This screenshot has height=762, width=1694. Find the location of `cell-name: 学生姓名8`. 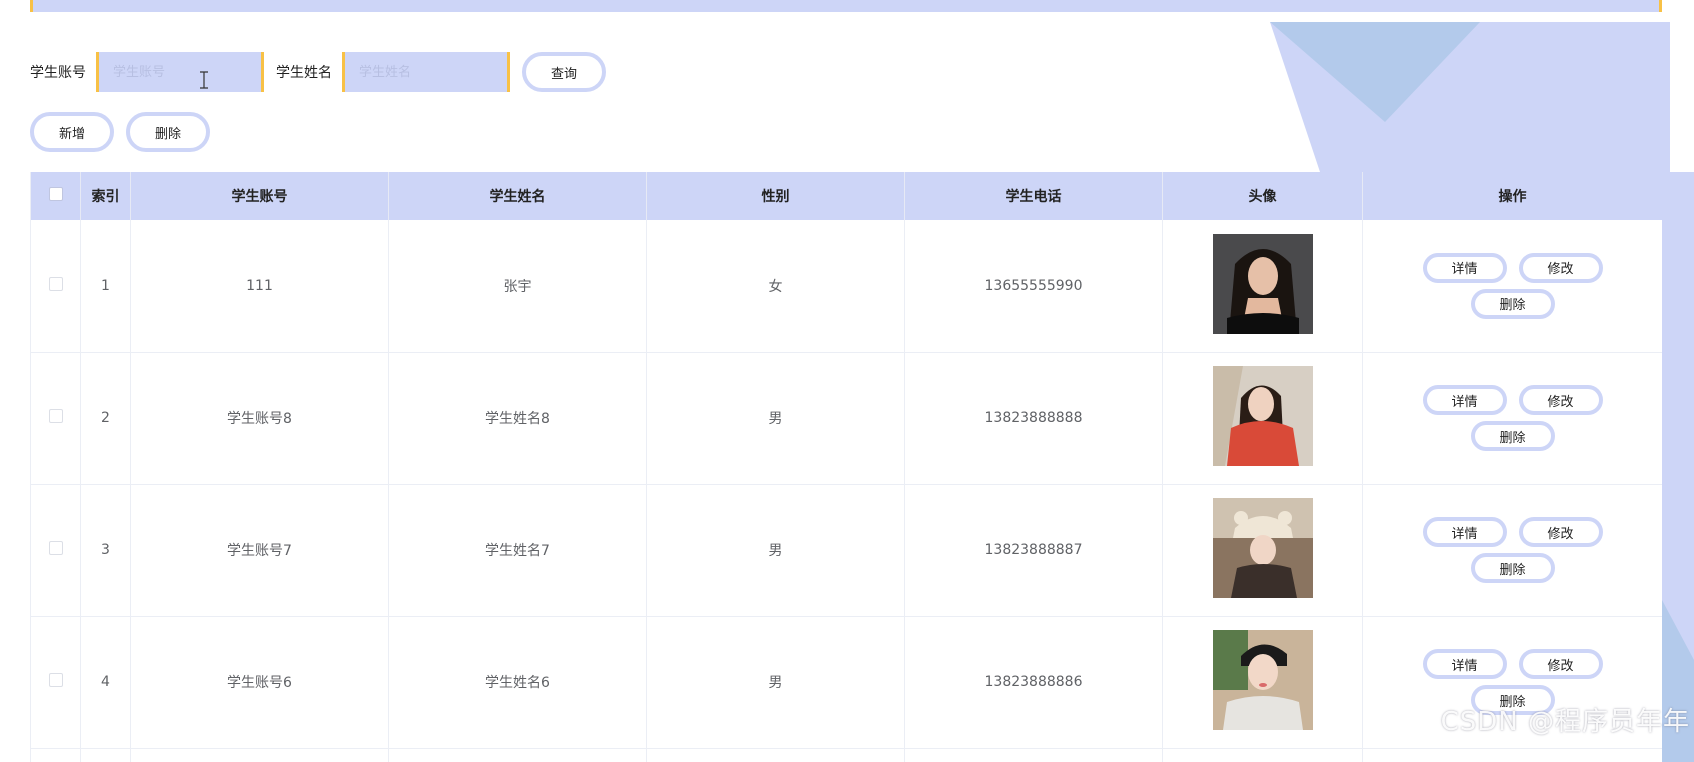

cell-name: 学生姓名8 is located at coordinates (517, 418).